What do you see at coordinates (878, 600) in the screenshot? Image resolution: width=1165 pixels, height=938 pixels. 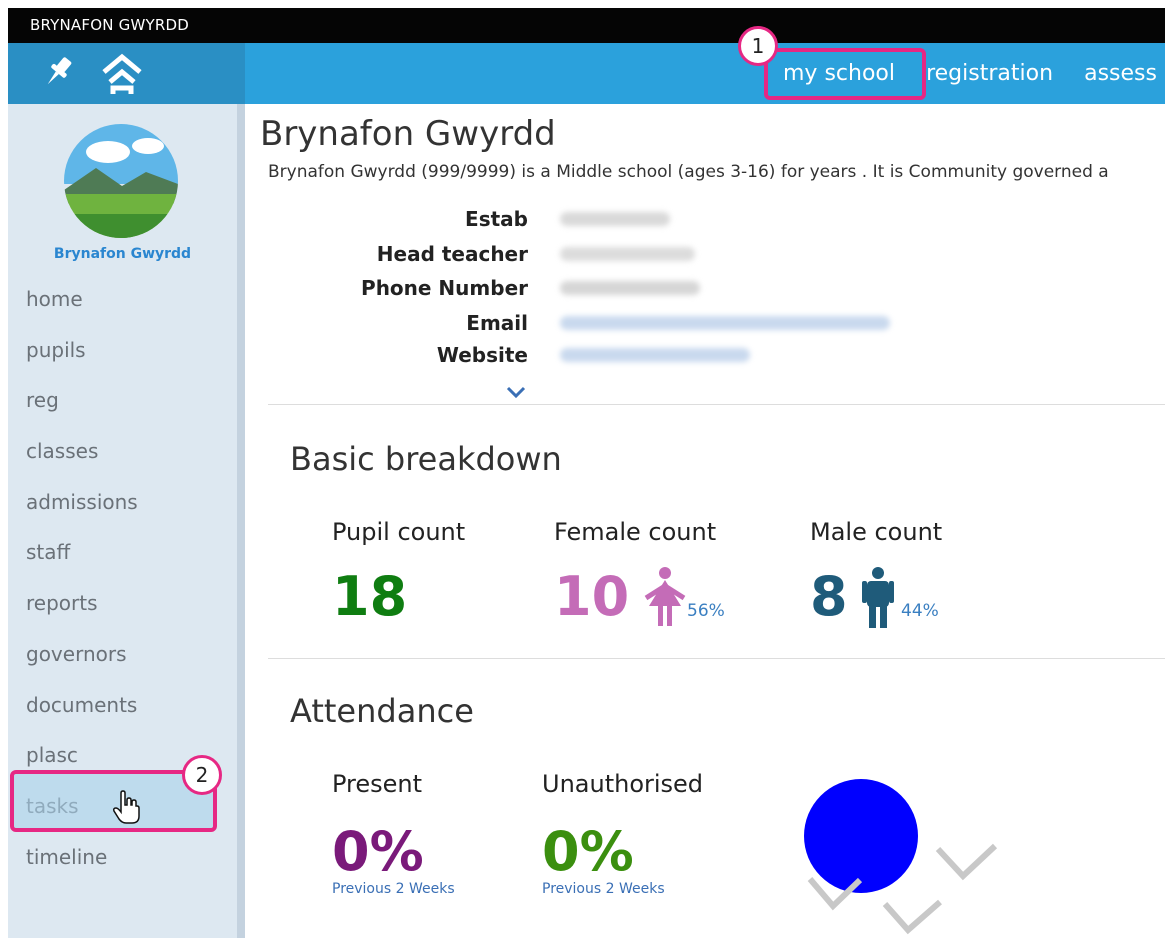 I see `male-icon` at bounding box center [878, 600].